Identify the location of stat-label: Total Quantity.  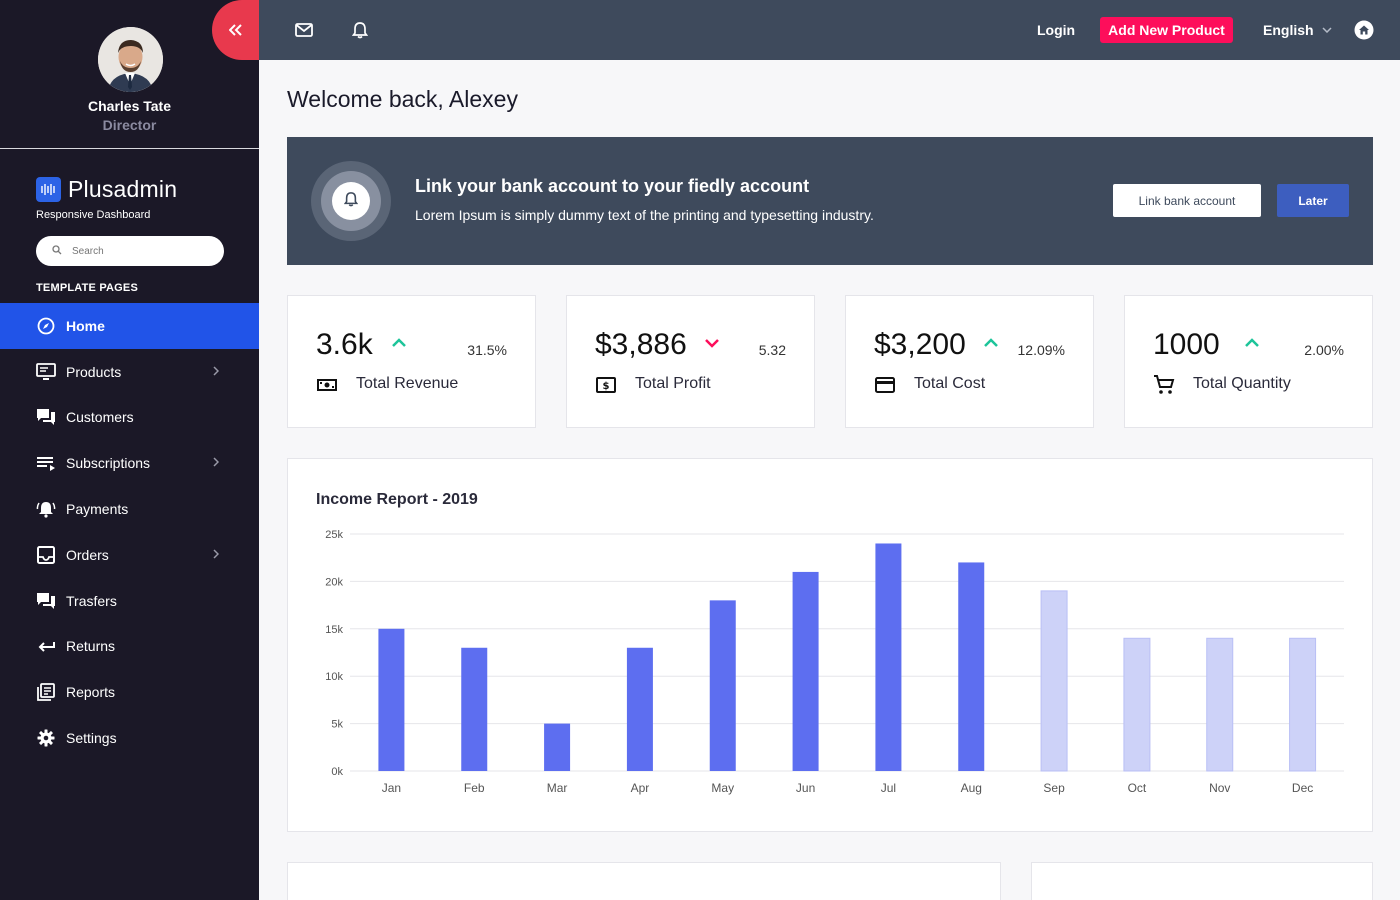
(1242, 383).